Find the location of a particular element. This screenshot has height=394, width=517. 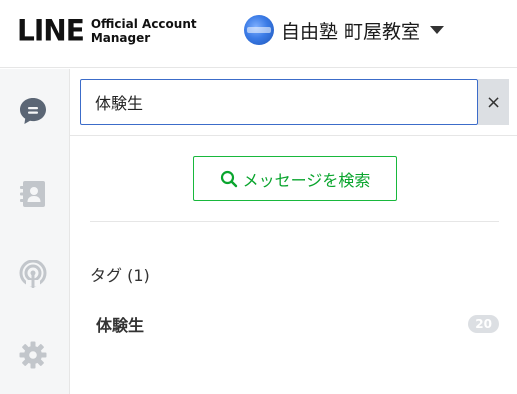

sidebar-item-broadcast is located at coordinates (33, 275).